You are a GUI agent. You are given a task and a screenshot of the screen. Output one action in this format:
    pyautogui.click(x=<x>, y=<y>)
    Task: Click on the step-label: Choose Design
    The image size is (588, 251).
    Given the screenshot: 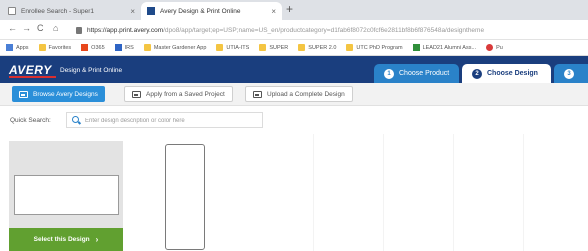 What is the action you would take?
    pyautogui.click(x=512, y=73)
    